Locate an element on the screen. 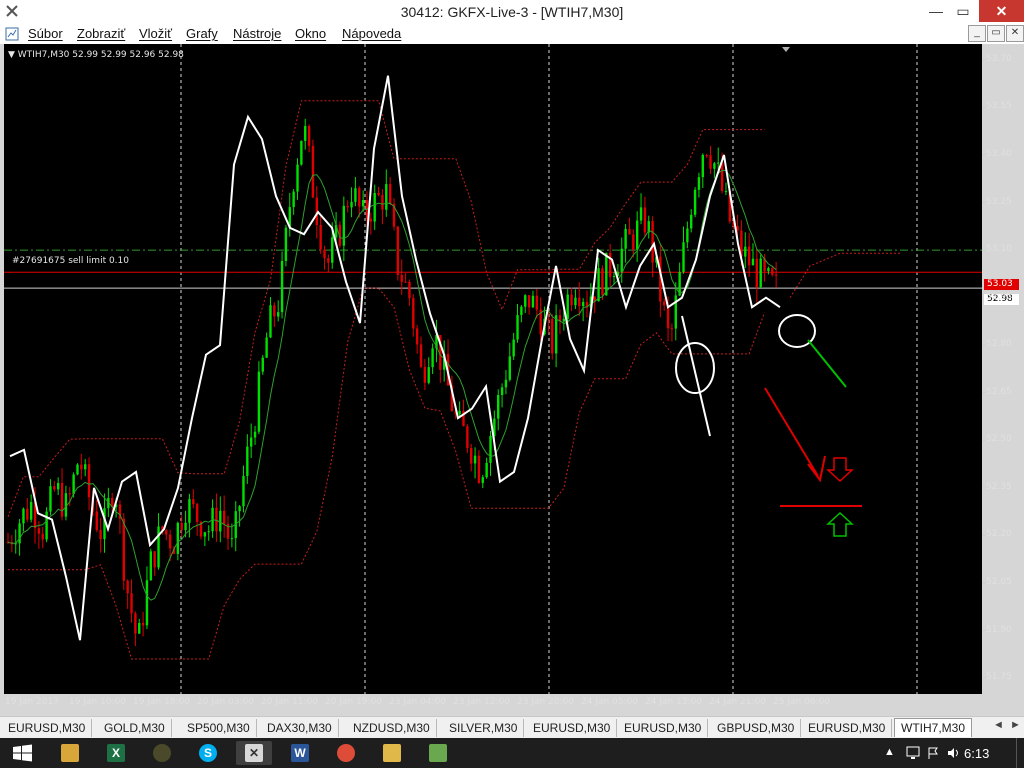  skype-icon: S is located at coordinates (208, 753).